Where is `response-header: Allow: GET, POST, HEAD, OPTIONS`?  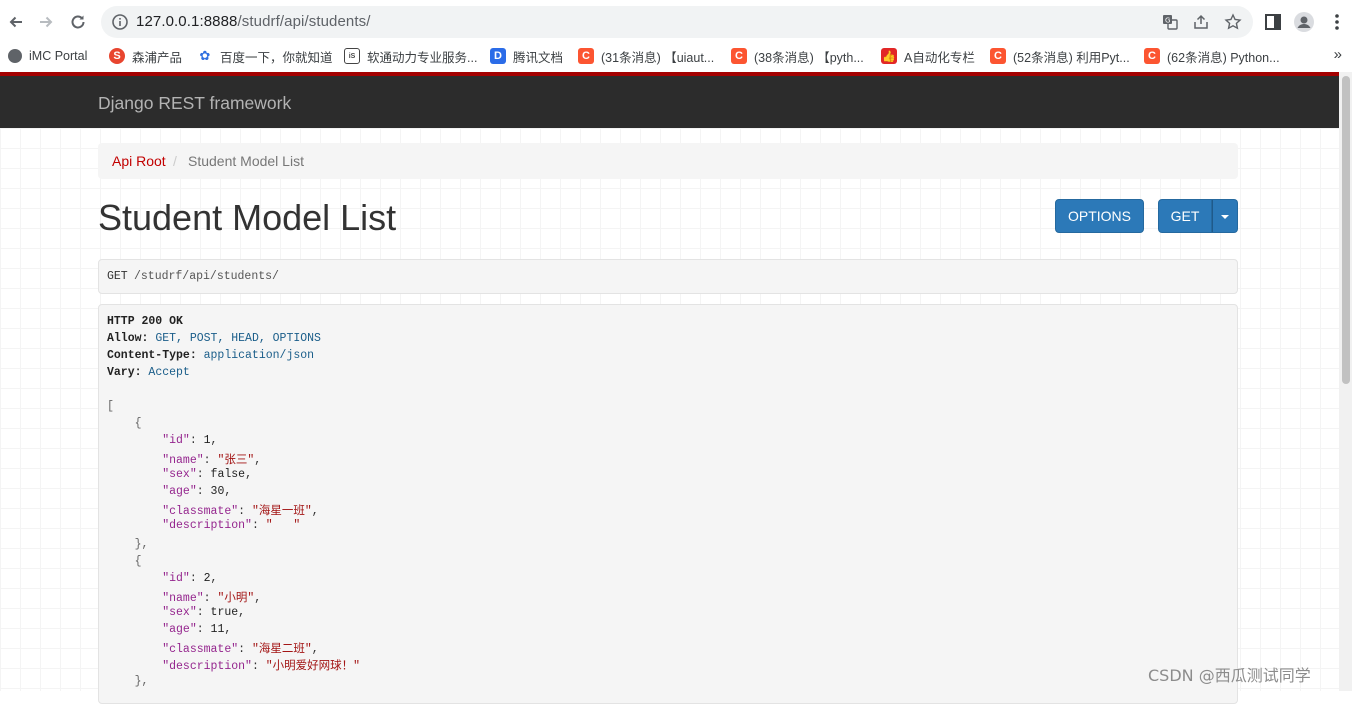 response-header: Allow: GET, POST, HEAD, OPTIONS is located at coordinates (214, 338).